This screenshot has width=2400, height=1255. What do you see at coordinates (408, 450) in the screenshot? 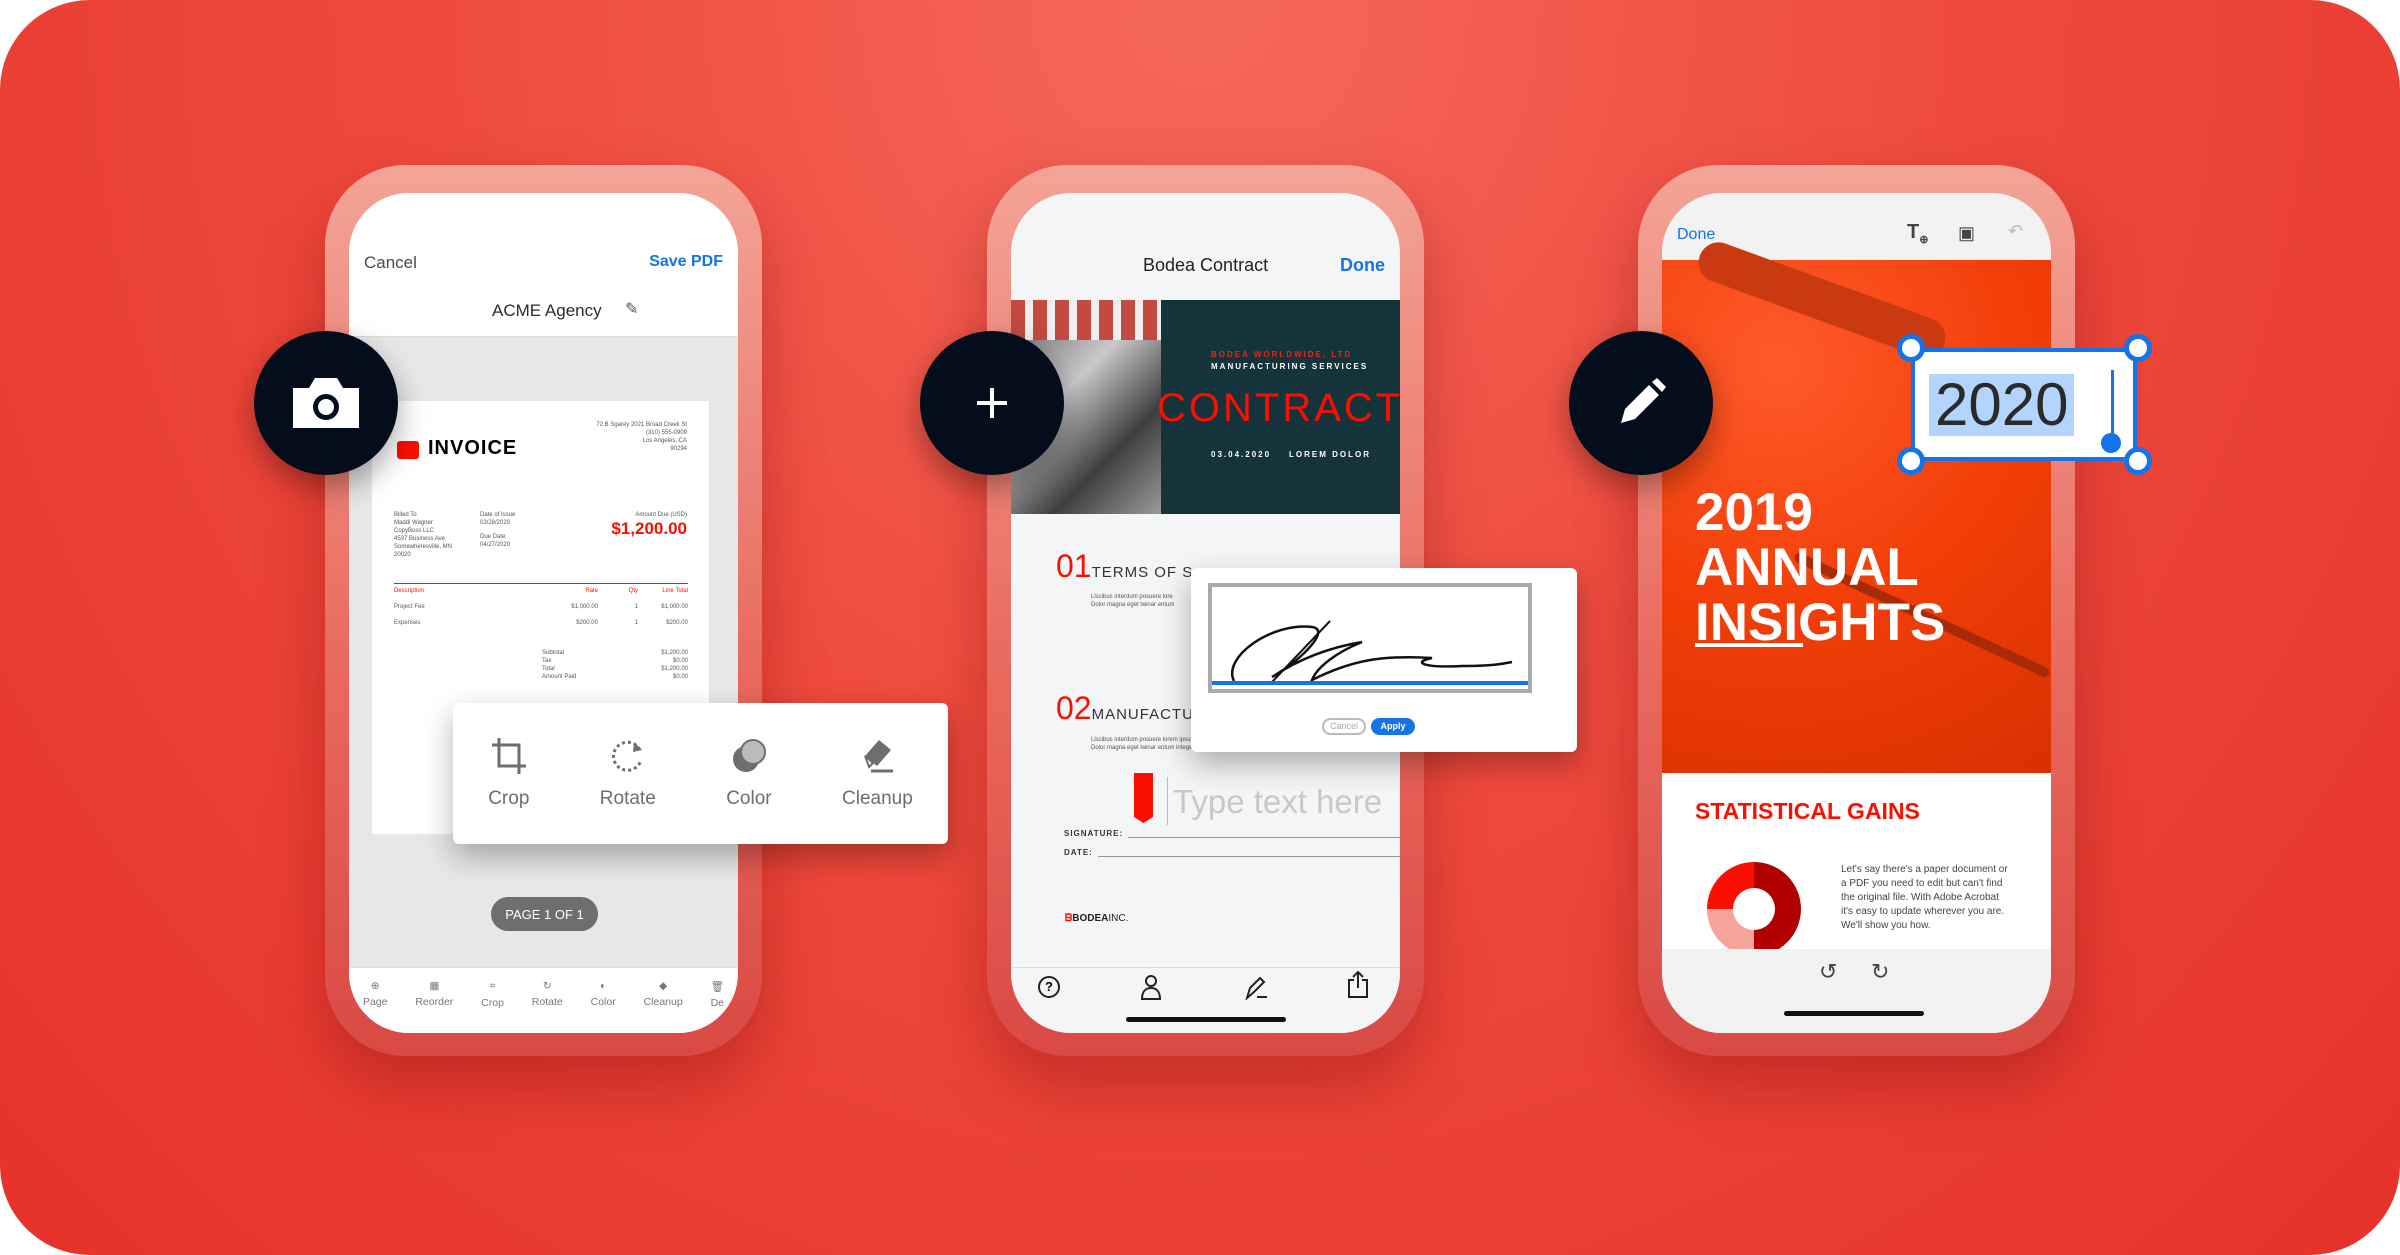
I see `invoice-logo-icon` at bounding box center [408, 450].